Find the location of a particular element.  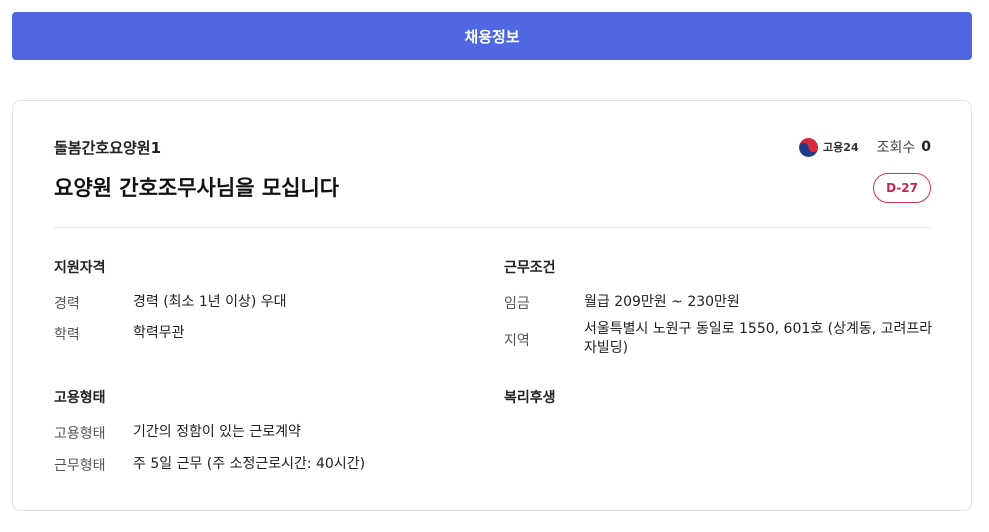

section-title-conditions: 근무조건 is located at coordinates (530, 268).